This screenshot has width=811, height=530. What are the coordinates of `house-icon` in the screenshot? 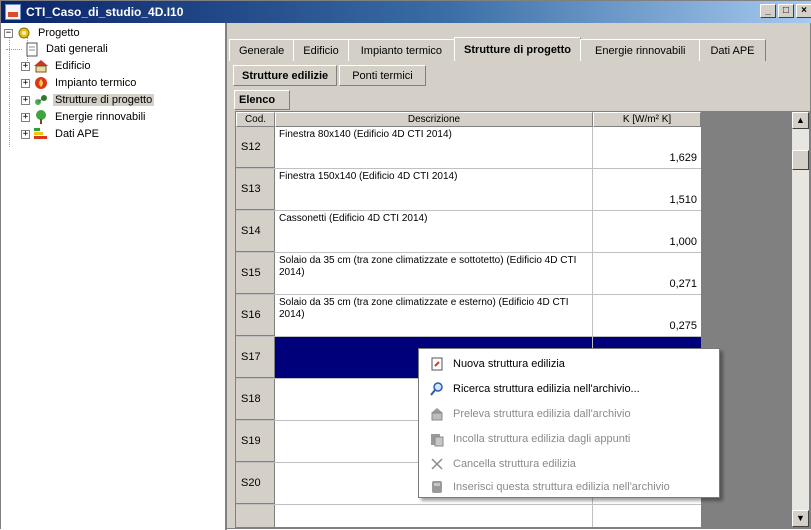 It's located at (41, 66).